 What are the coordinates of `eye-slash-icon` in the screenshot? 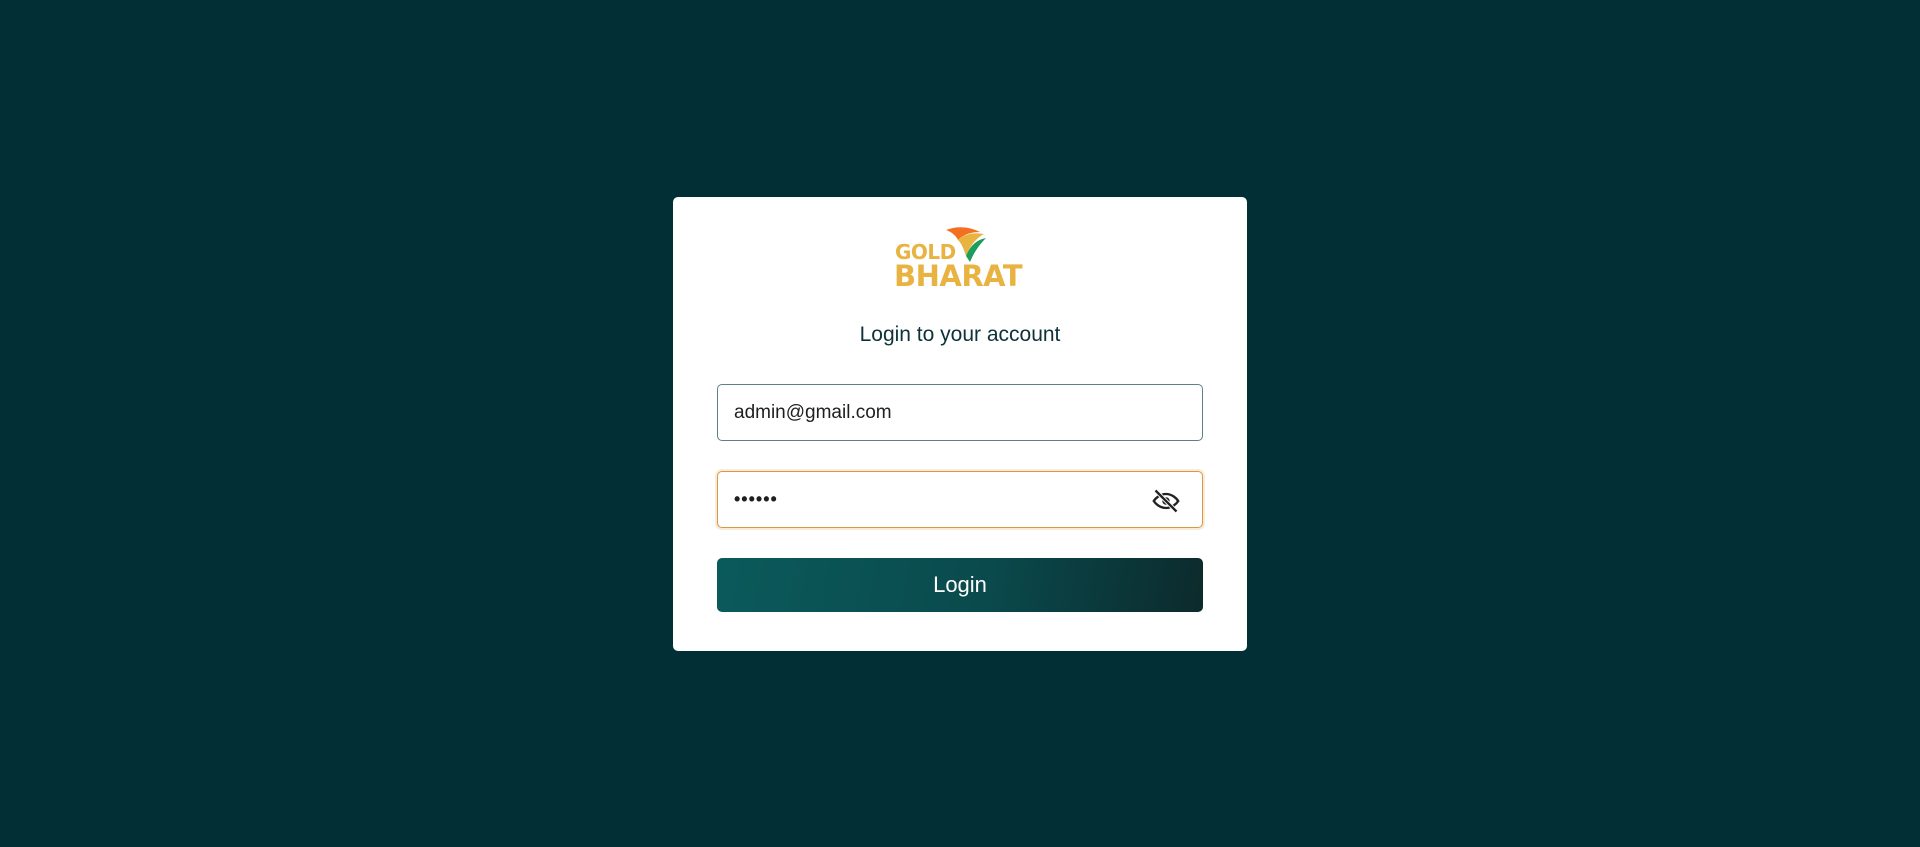 It's located at (1166, 501).